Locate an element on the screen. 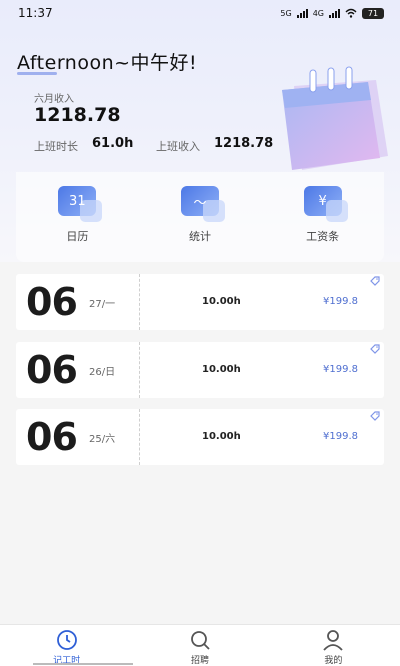 This screenshot has width=400, height=666. greeting-underline is located at coordinates (37, 73).